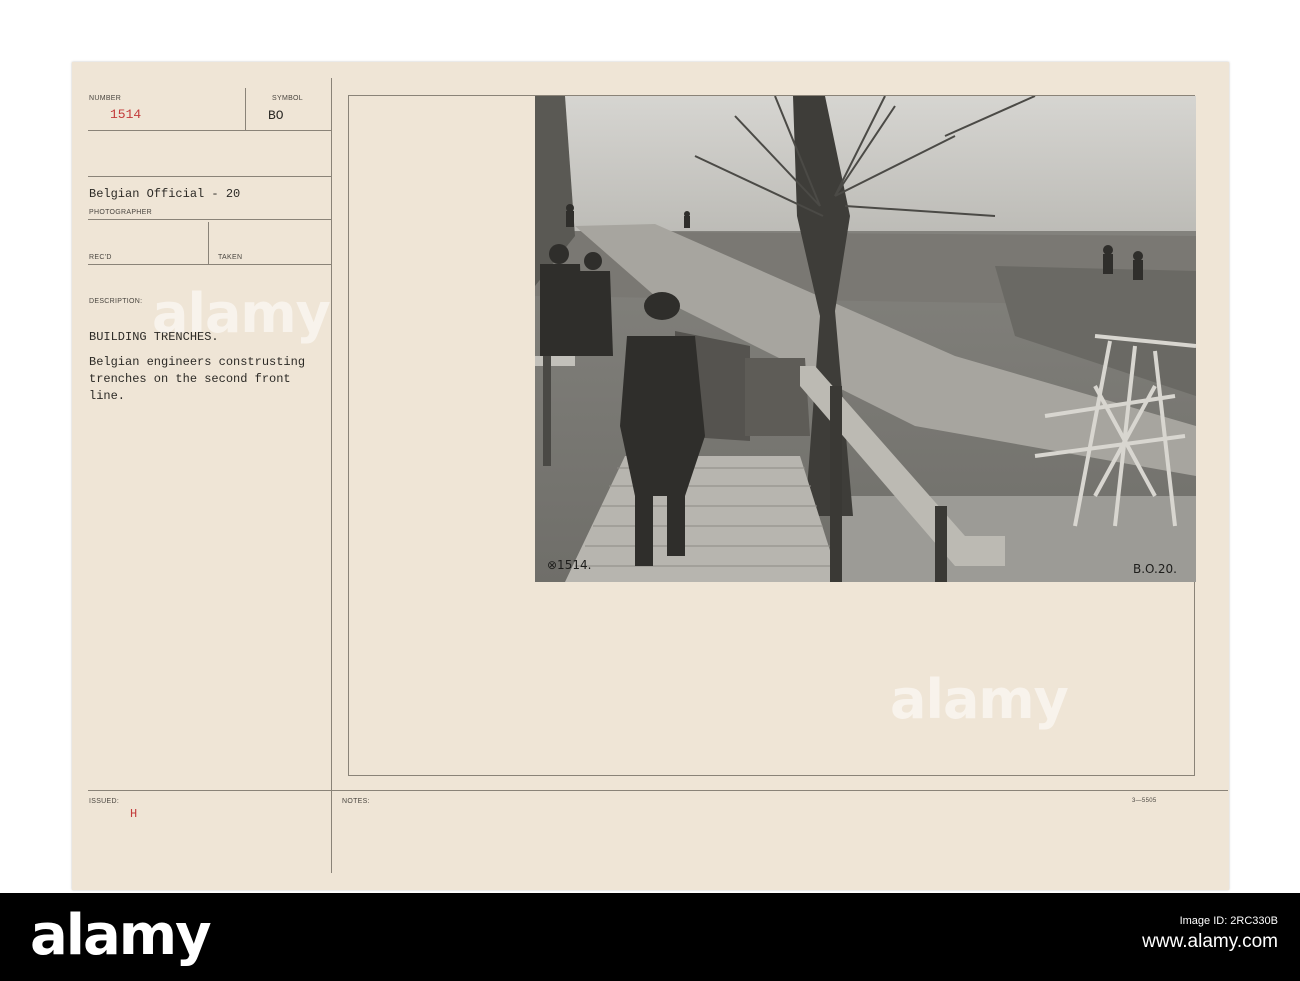 The height and width of the screenshot is (981, 1300). I want to click on image-id: Image ID: 2RC330B, so click(1228, 921).